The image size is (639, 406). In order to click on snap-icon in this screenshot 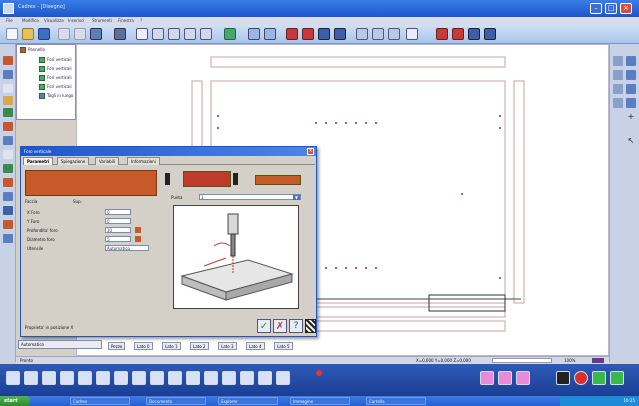, I will do `click(618, 75)`.